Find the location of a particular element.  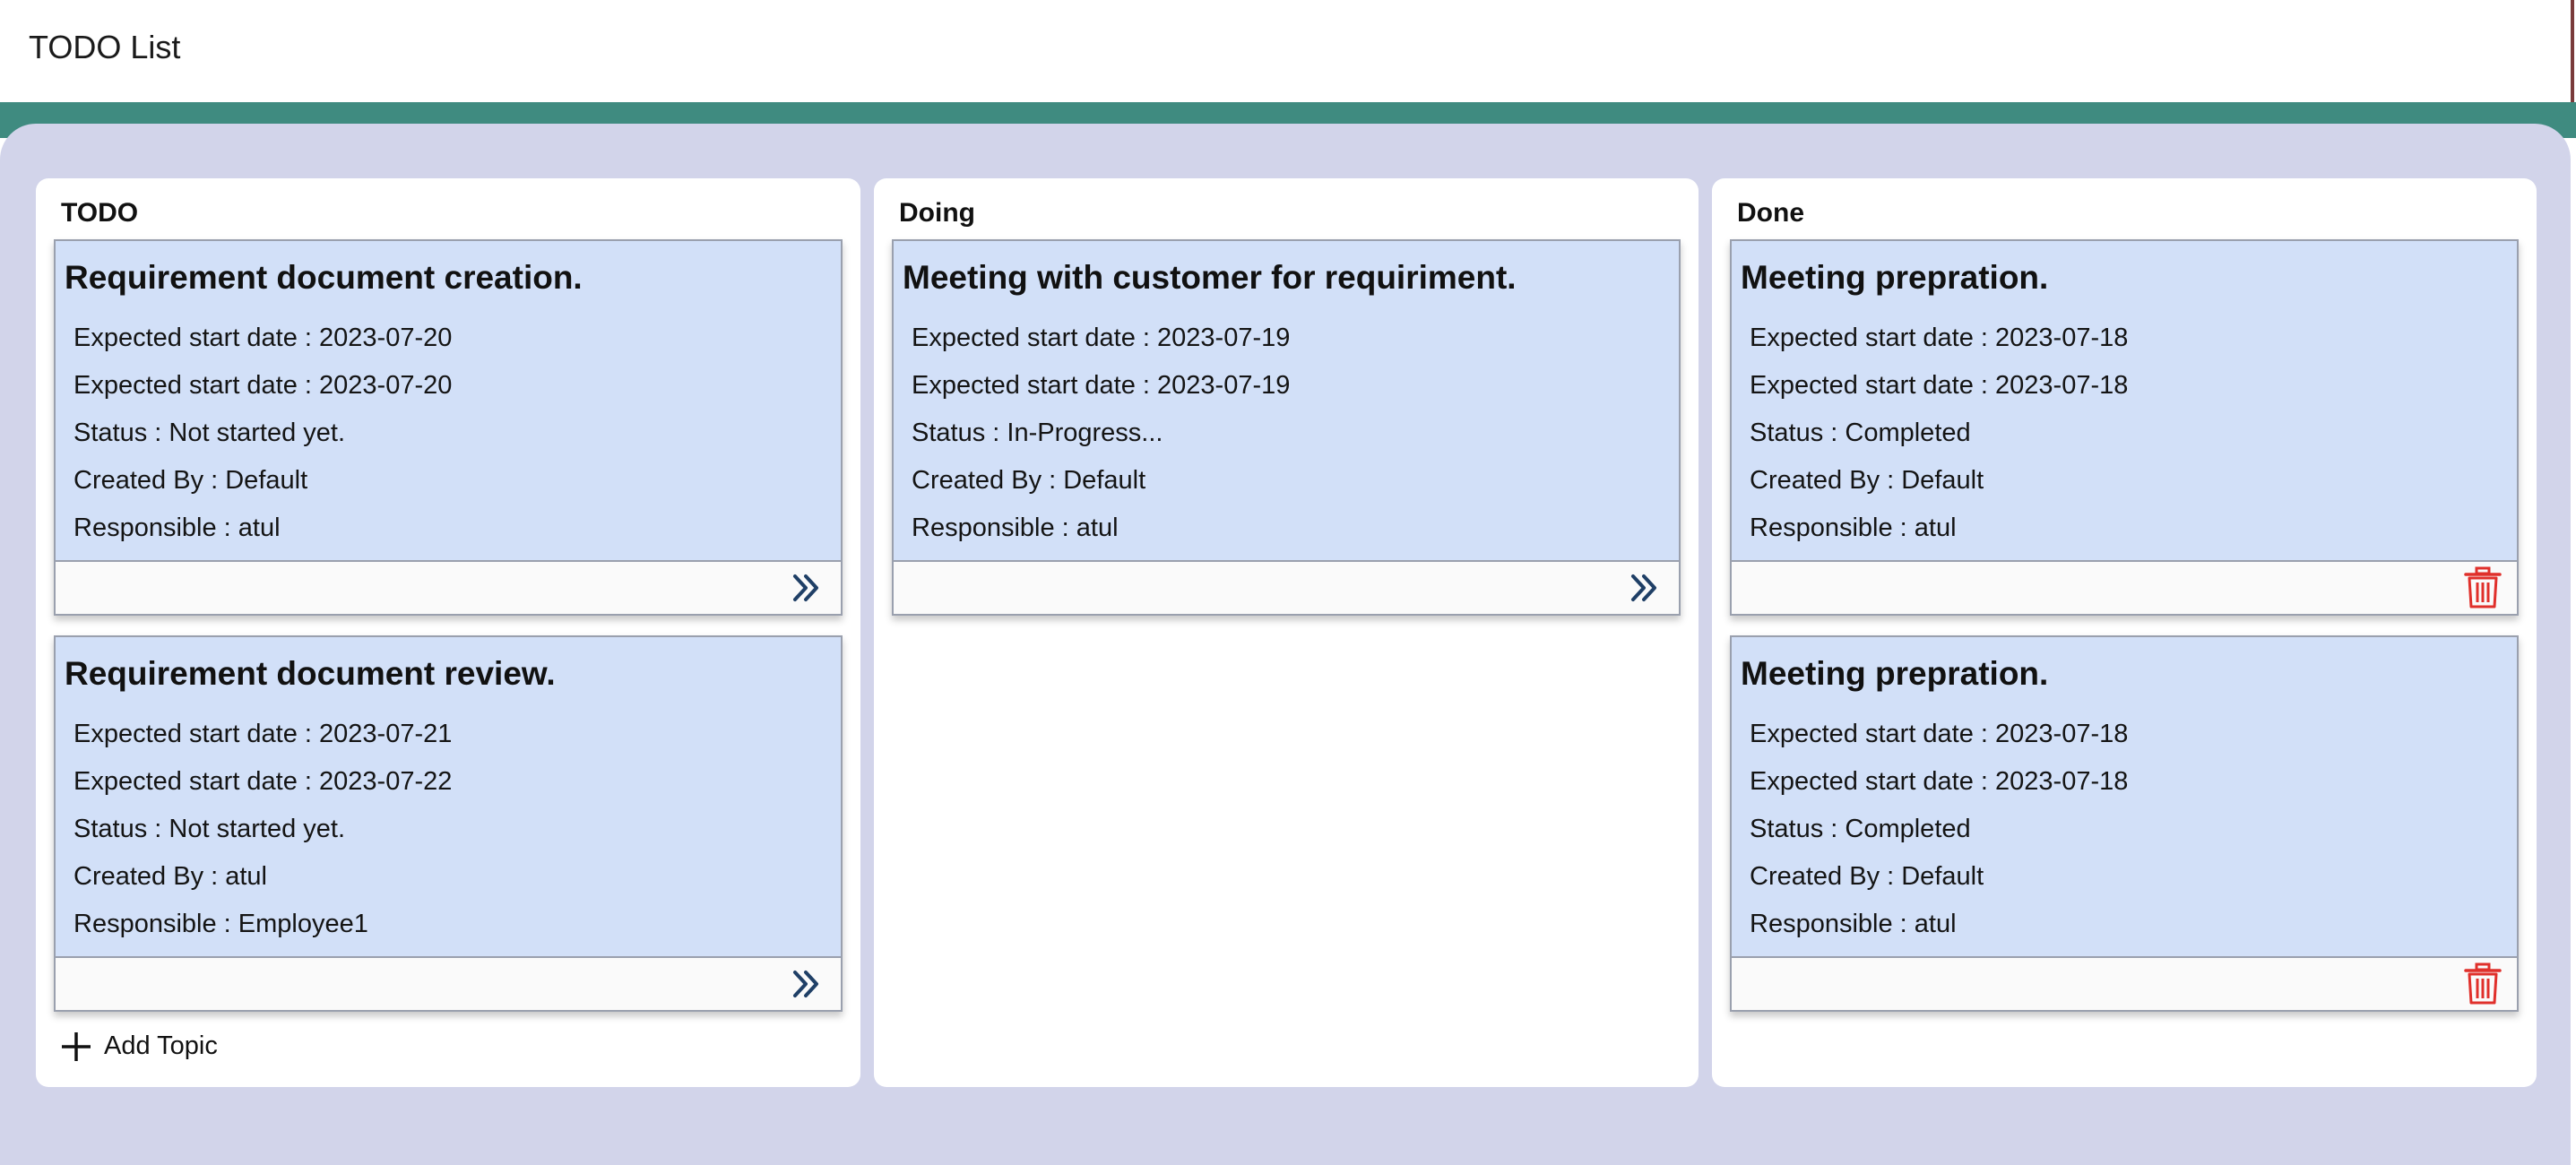

card-created-by: Created By : atul is located at coordinates (170, 876).